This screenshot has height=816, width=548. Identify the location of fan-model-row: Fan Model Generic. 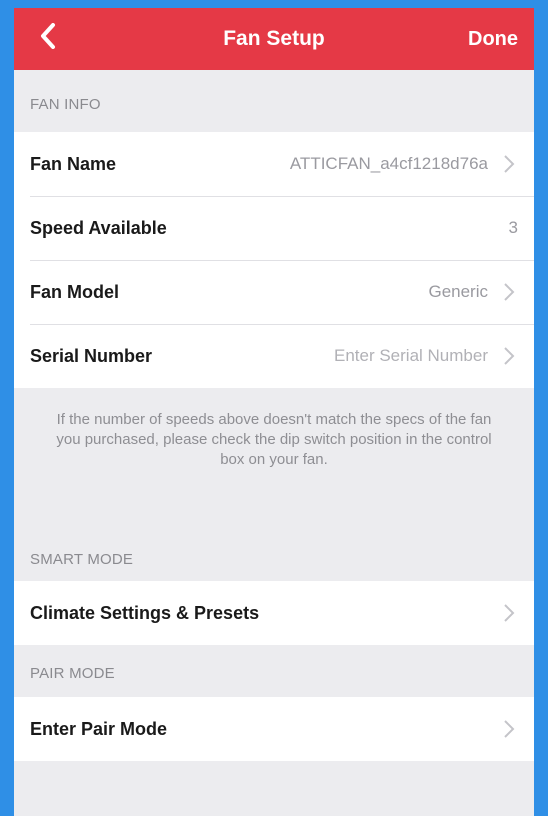
(274, 292).